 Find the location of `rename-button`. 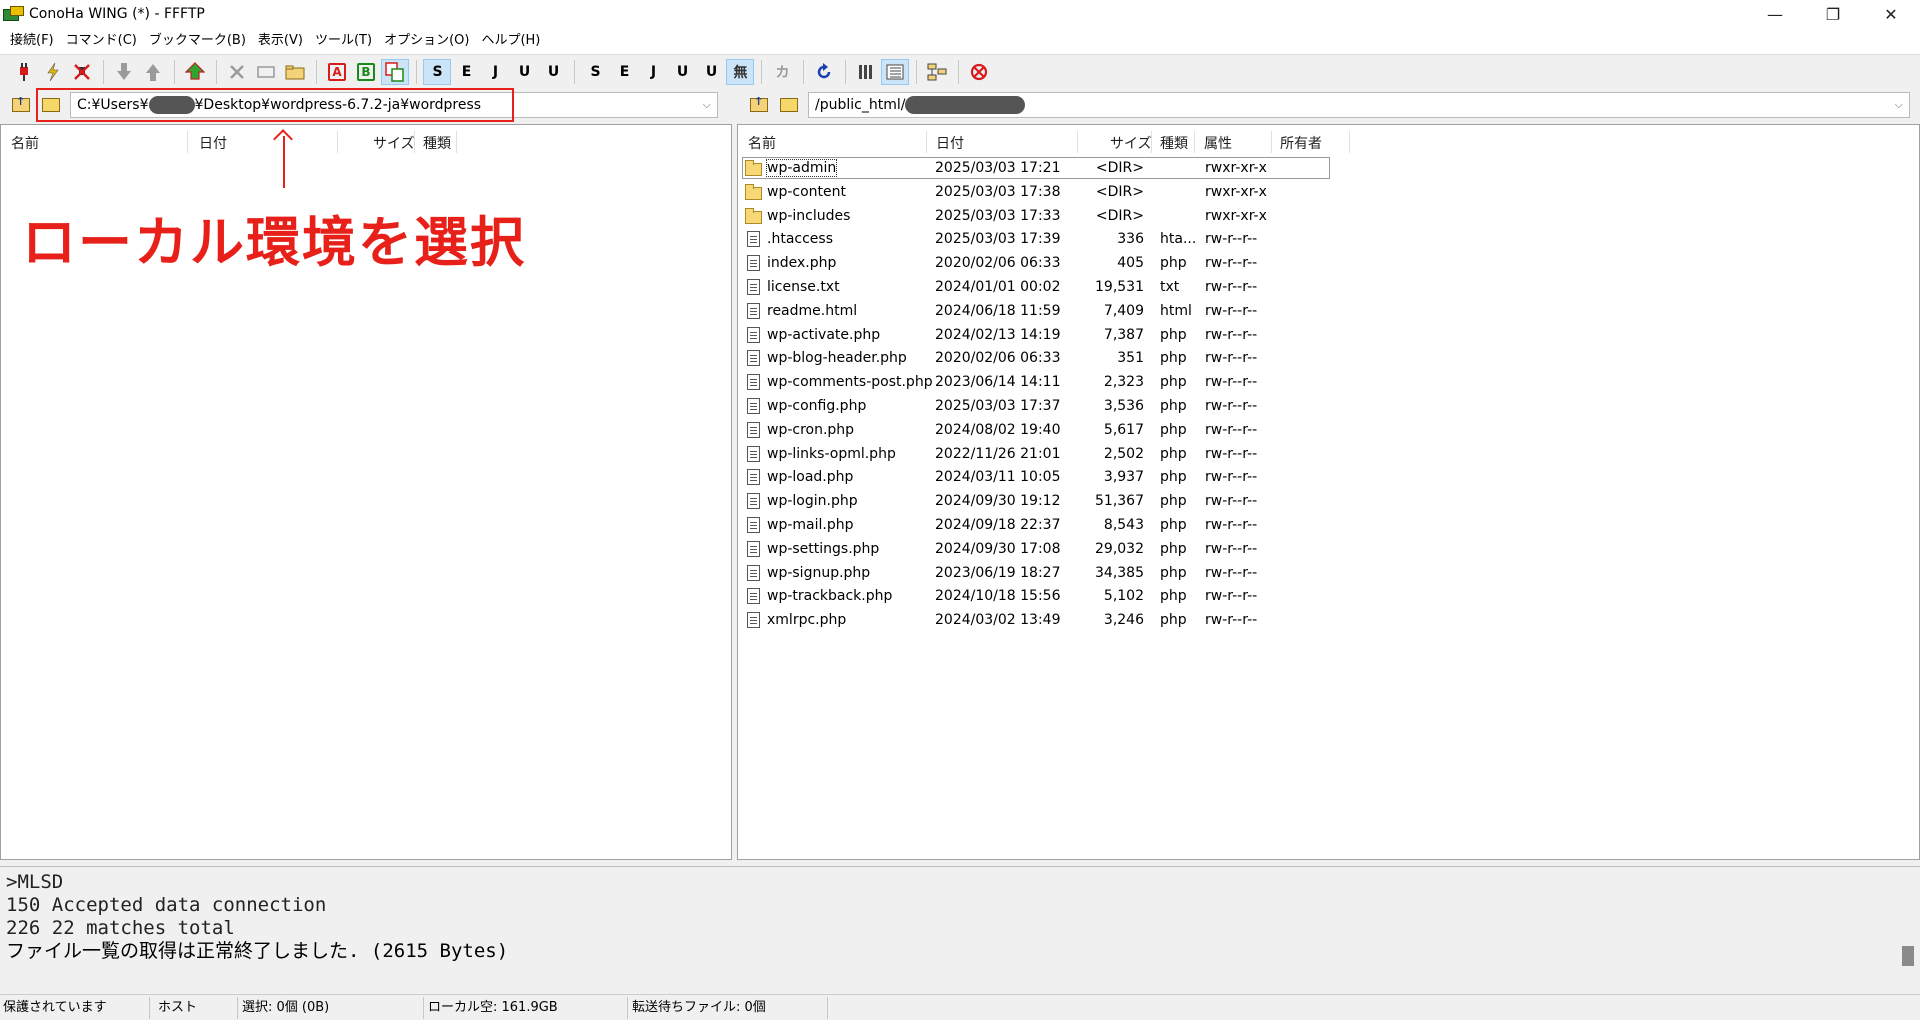

rename-button is located at coordinates (266, 72).